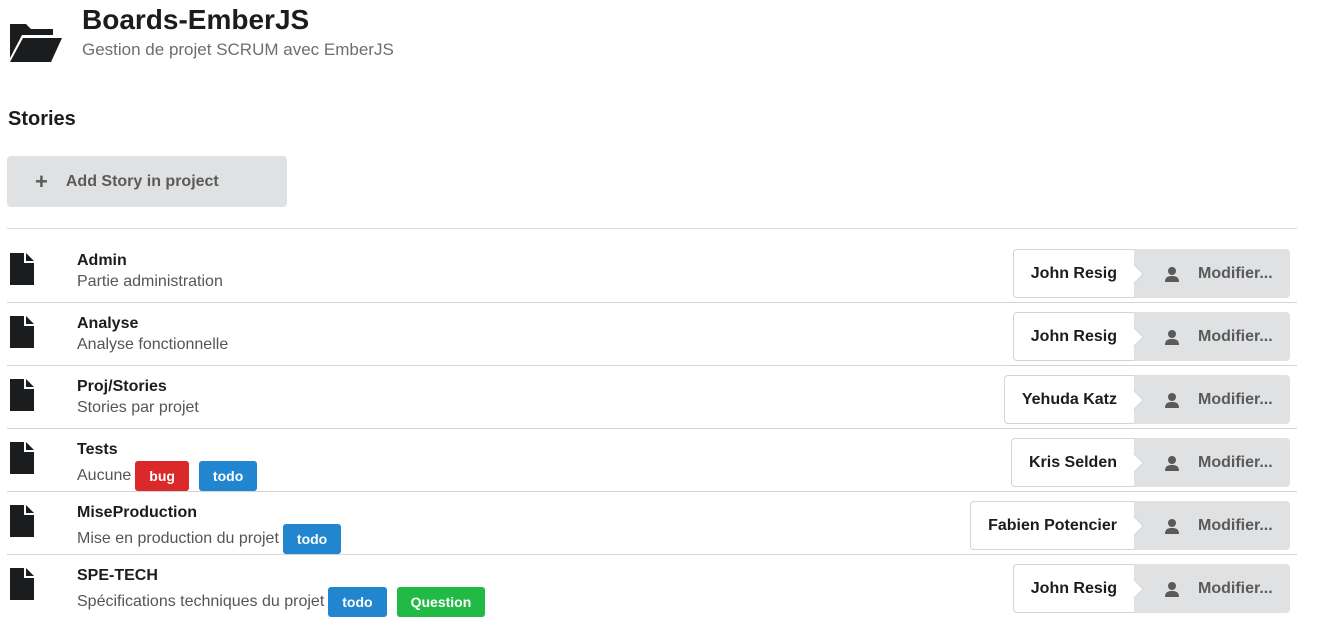 The height and width of the screenshot is (624, 1325). I want to click on add-story-button: + Add Story in project, so click(147, 181).